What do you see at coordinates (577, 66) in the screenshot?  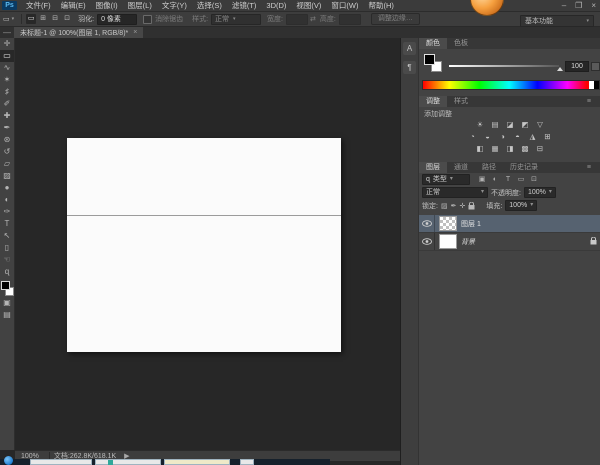 I see `slider-value-field: 100` at bounding box center [577, 66].